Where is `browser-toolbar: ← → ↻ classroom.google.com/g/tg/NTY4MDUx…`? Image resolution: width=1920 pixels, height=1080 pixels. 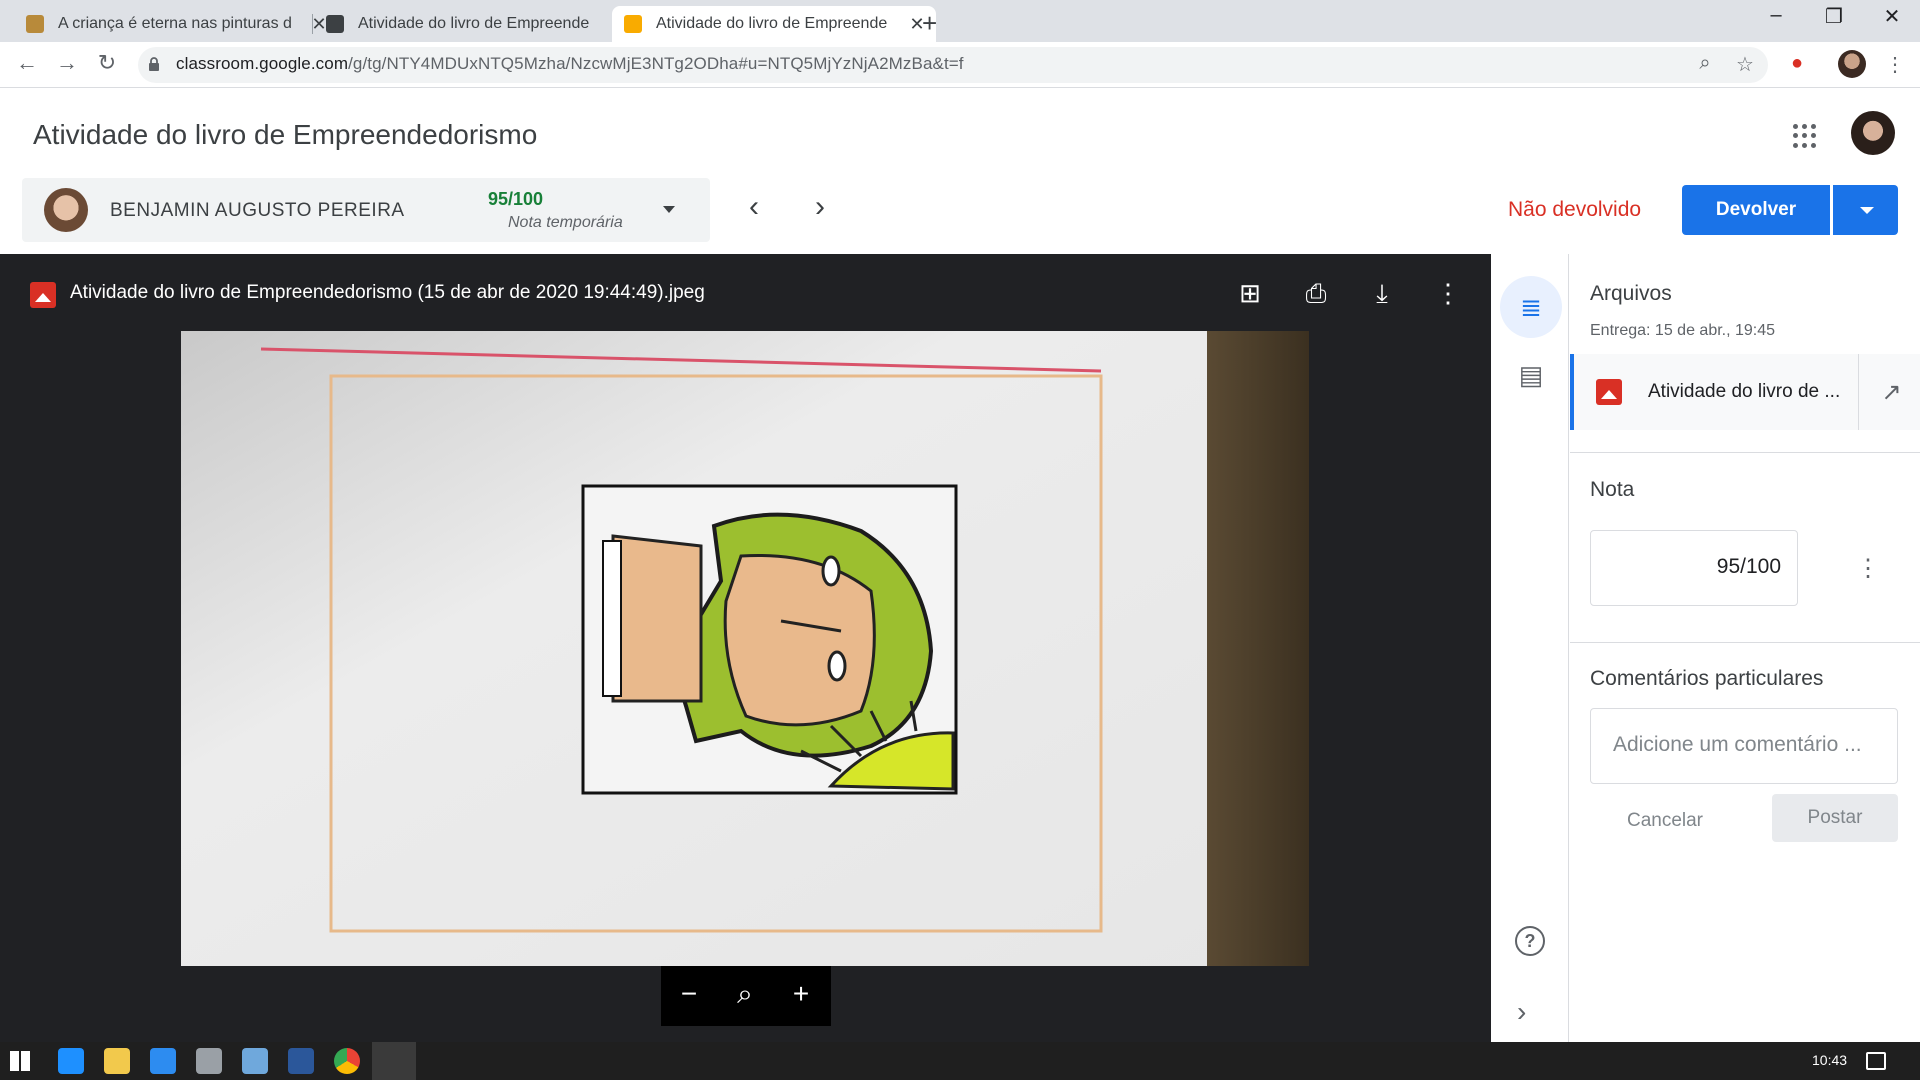 browser-toolbar: ← → ↻ classroom.google.com/g/tg/NTY4MDUx… is located at coordinates (960, 65).